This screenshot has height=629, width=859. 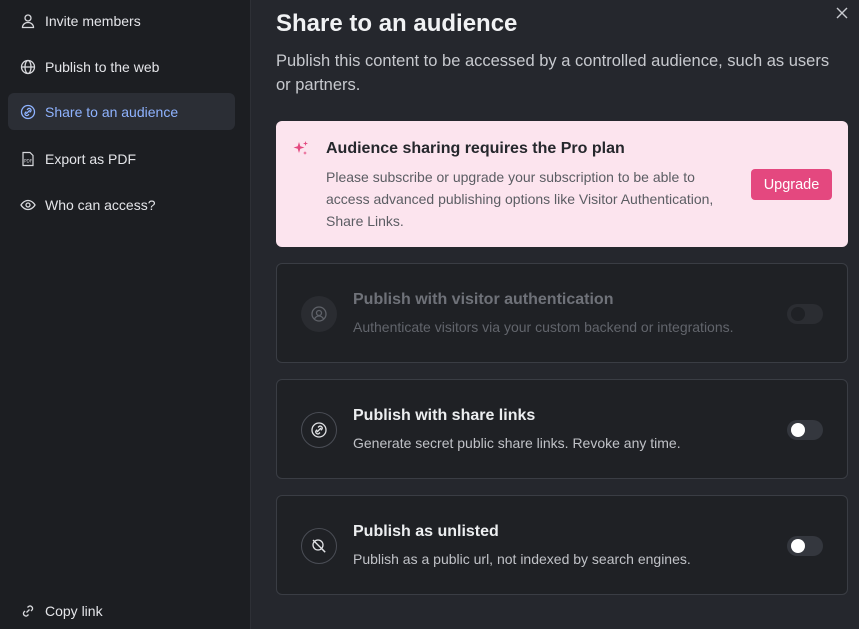 What do you see at coordinates (426, 531) in the screenshot?
I see `option-title: Publish as unlisted` at bounding box center [426, 531].